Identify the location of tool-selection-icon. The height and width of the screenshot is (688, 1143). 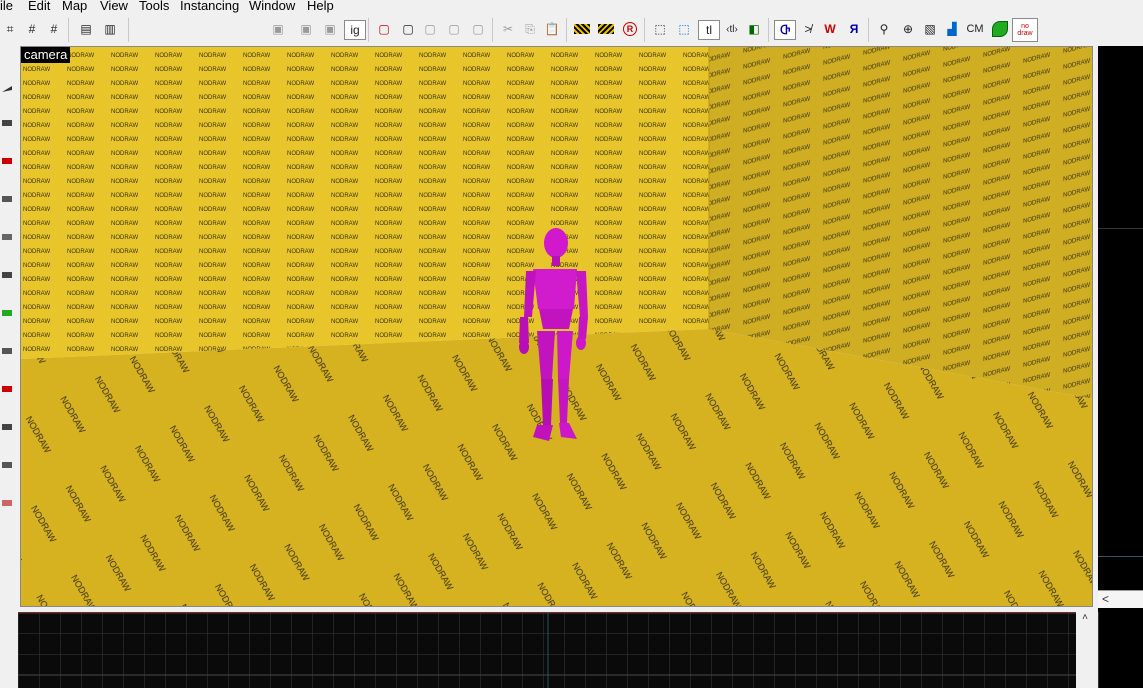
(7, 87).